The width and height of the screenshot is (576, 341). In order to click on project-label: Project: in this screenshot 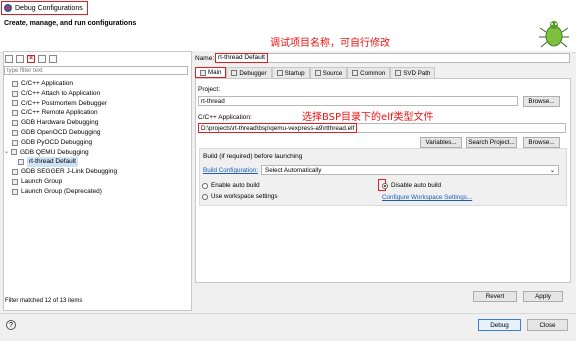, I will do `click(209, 89)`.